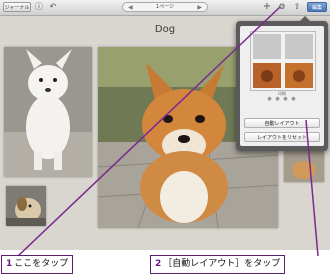 This screenshot has width=330, height=278. What do you see at coordinates (282, 123) in the screenshot?
I see `auto-layout-button: 自動レイアウト` at bounding box center [282, 123].